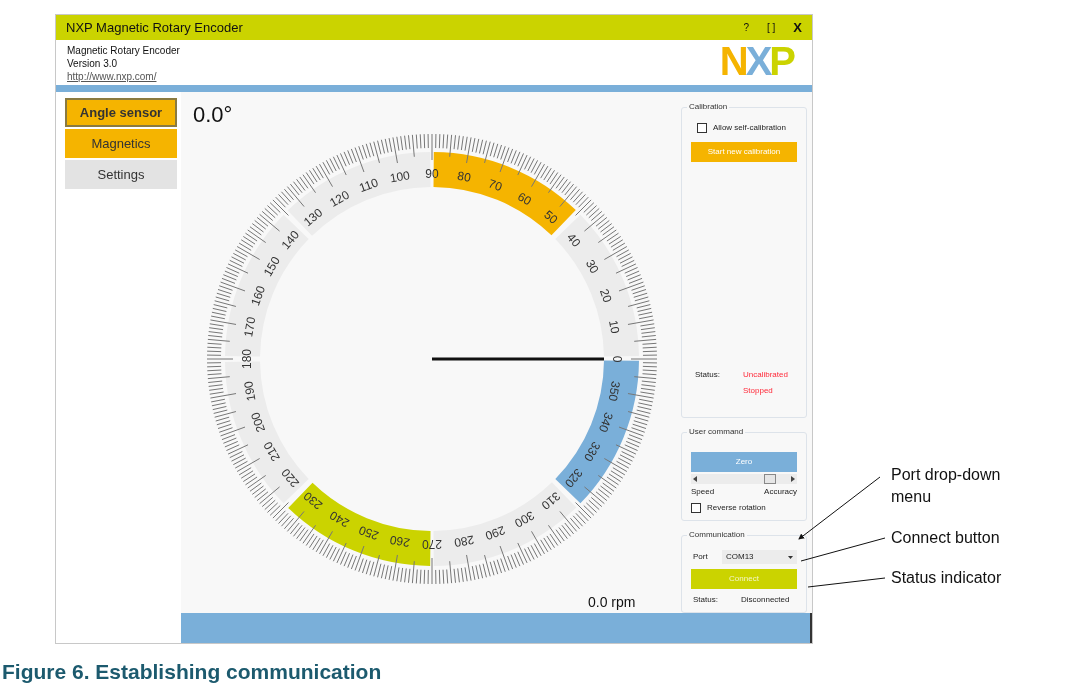 This screenshot has height=687, width=1066. Describe the element at coordinates (605, 422) in the screenshot. I see `dial-label: 340` at that location.